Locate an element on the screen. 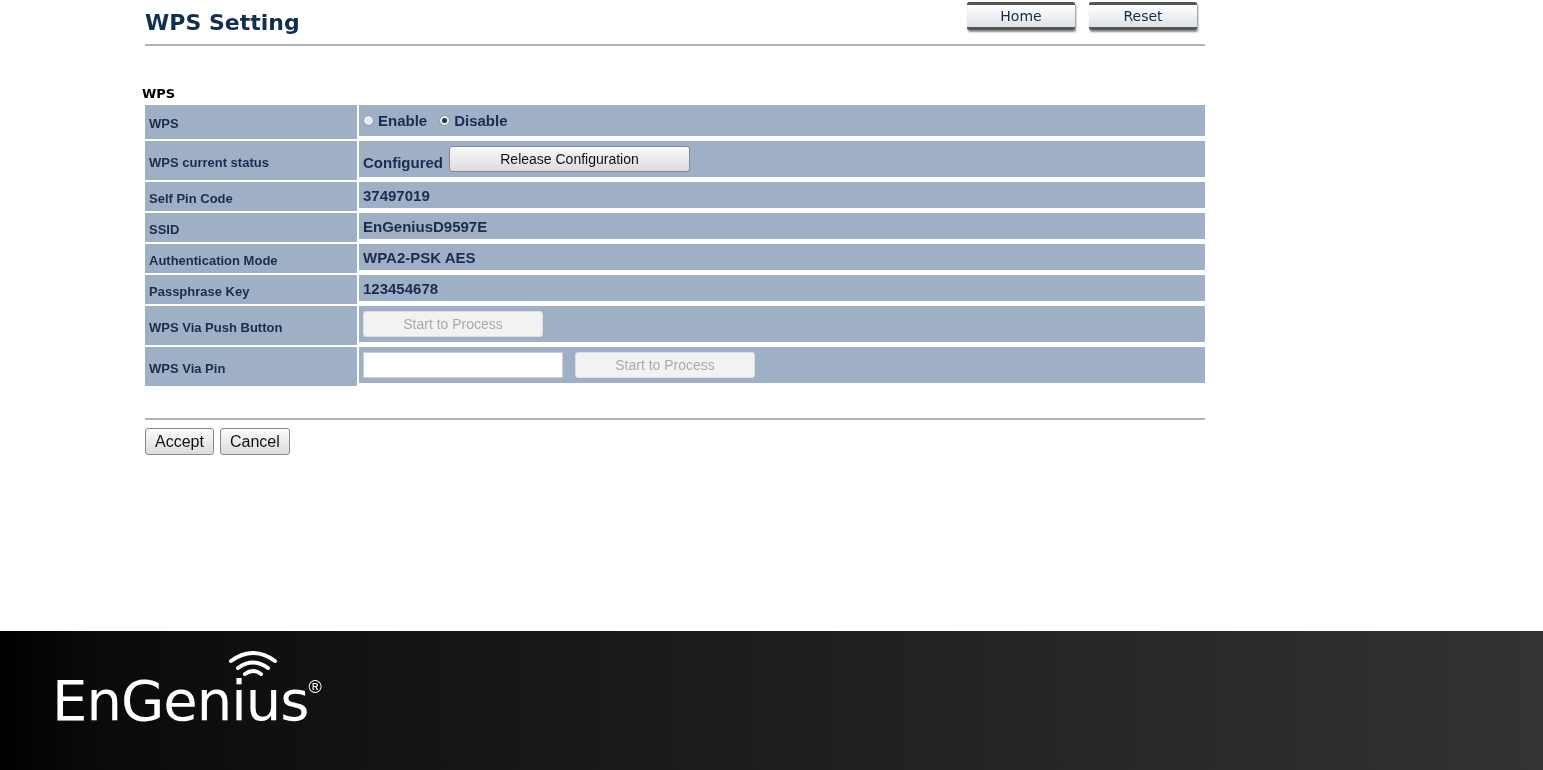 This screenshot has height=770, width=1543. row-label: Passphrase Key is located at coordinates (251, 289).